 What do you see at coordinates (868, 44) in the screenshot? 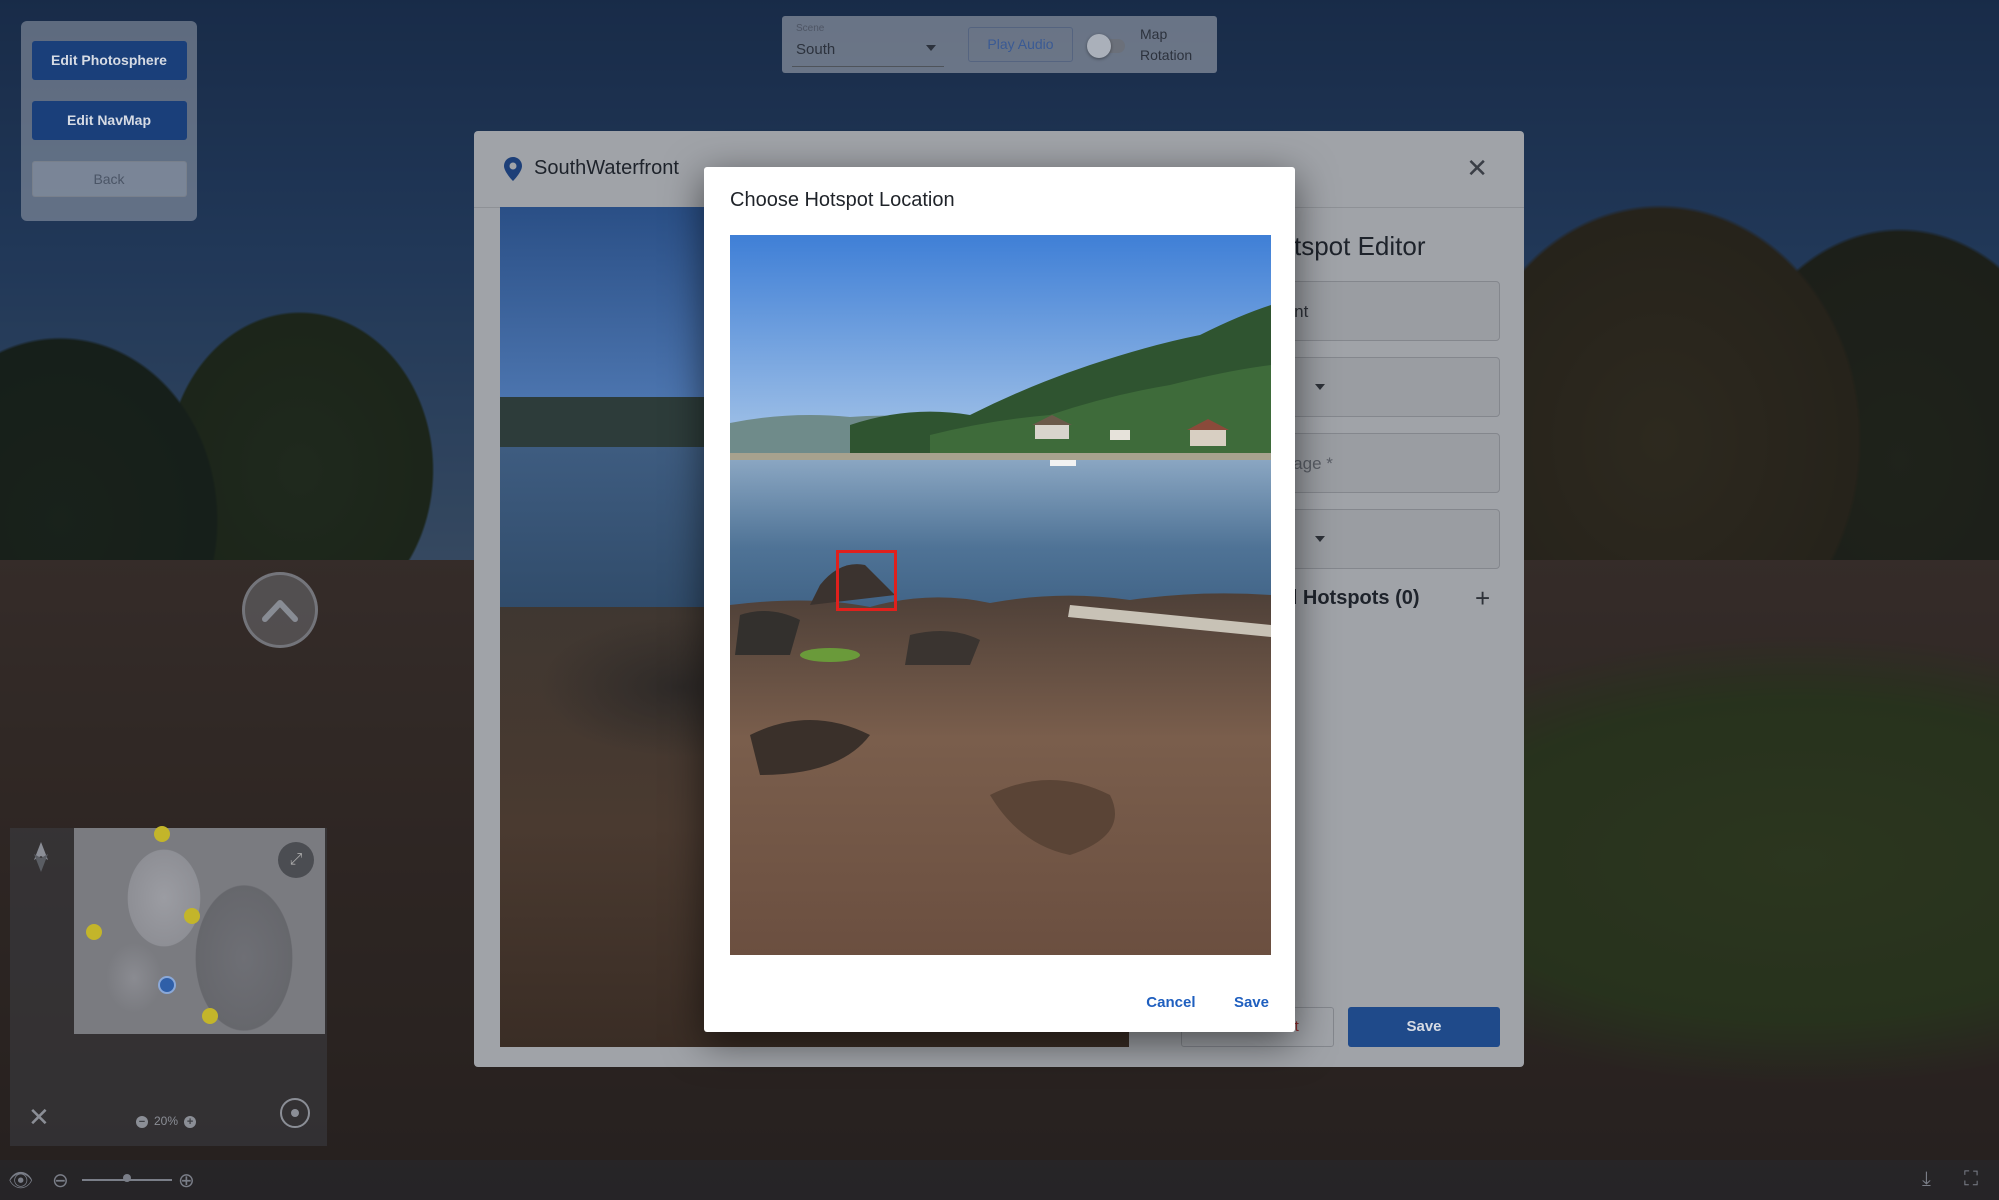
I see `scene-select: Scene South` at bounding box center [868, 44].